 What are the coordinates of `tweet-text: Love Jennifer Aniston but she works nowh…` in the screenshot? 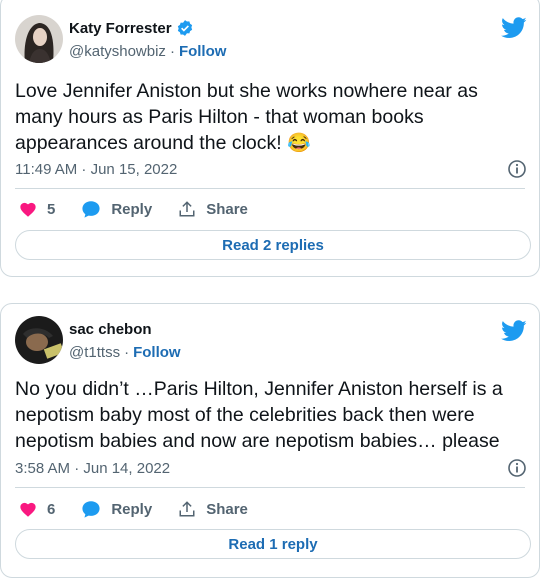 It's located at (271, 117).